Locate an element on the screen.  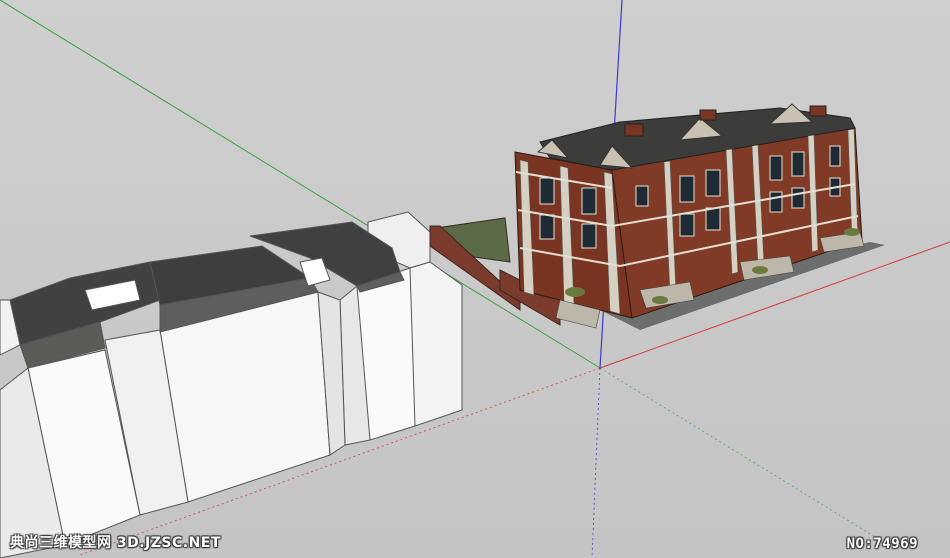
green-axis-dotted is located at coordinates (740, 454).